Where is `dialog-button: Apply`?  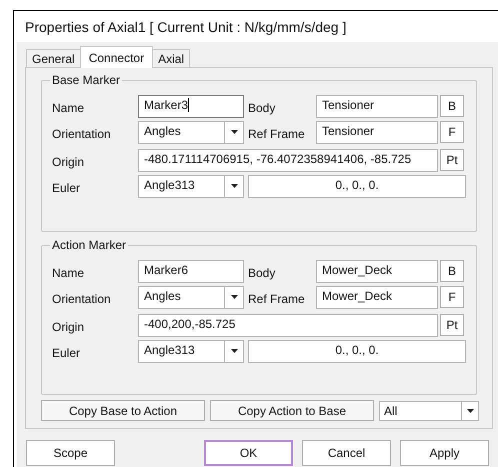
dialog-button: Apply is located at coordinates (445, 453).